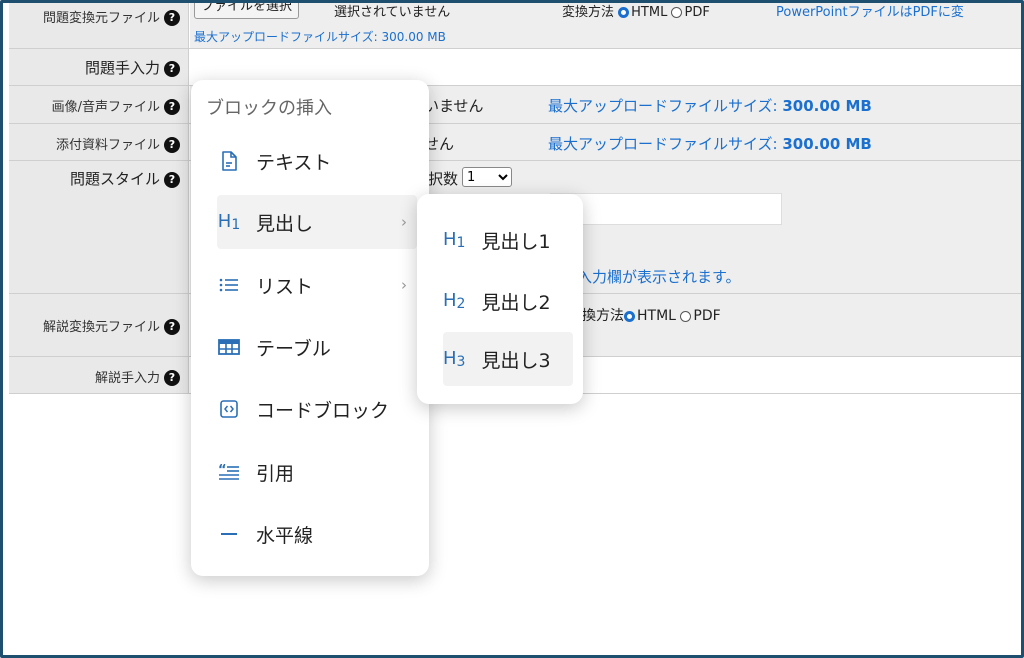 This screenshot has width=1024, height=658. What do you see at coordinates (515, 67) in the screenshot?
I see `row-question-manual-input: 問題手入力?` at bounding box center [515, 67].